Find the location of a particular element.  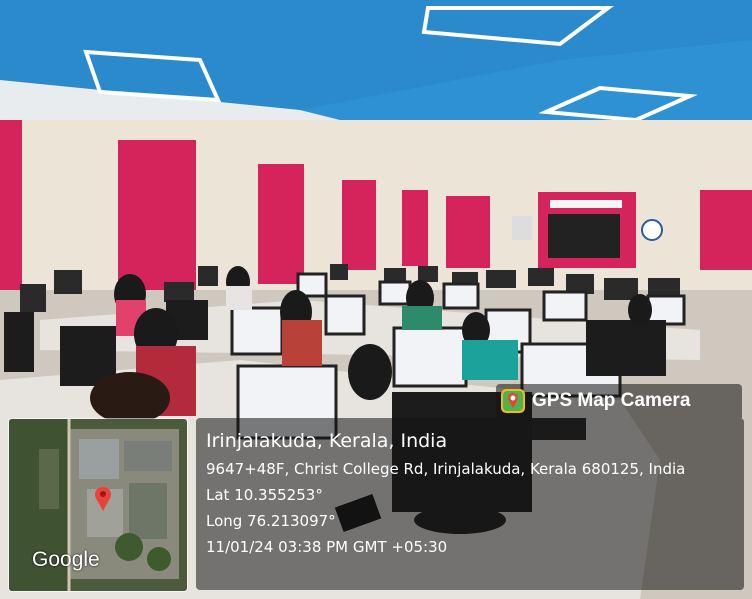

google-logo: Google is located at coordinates (66, 559).